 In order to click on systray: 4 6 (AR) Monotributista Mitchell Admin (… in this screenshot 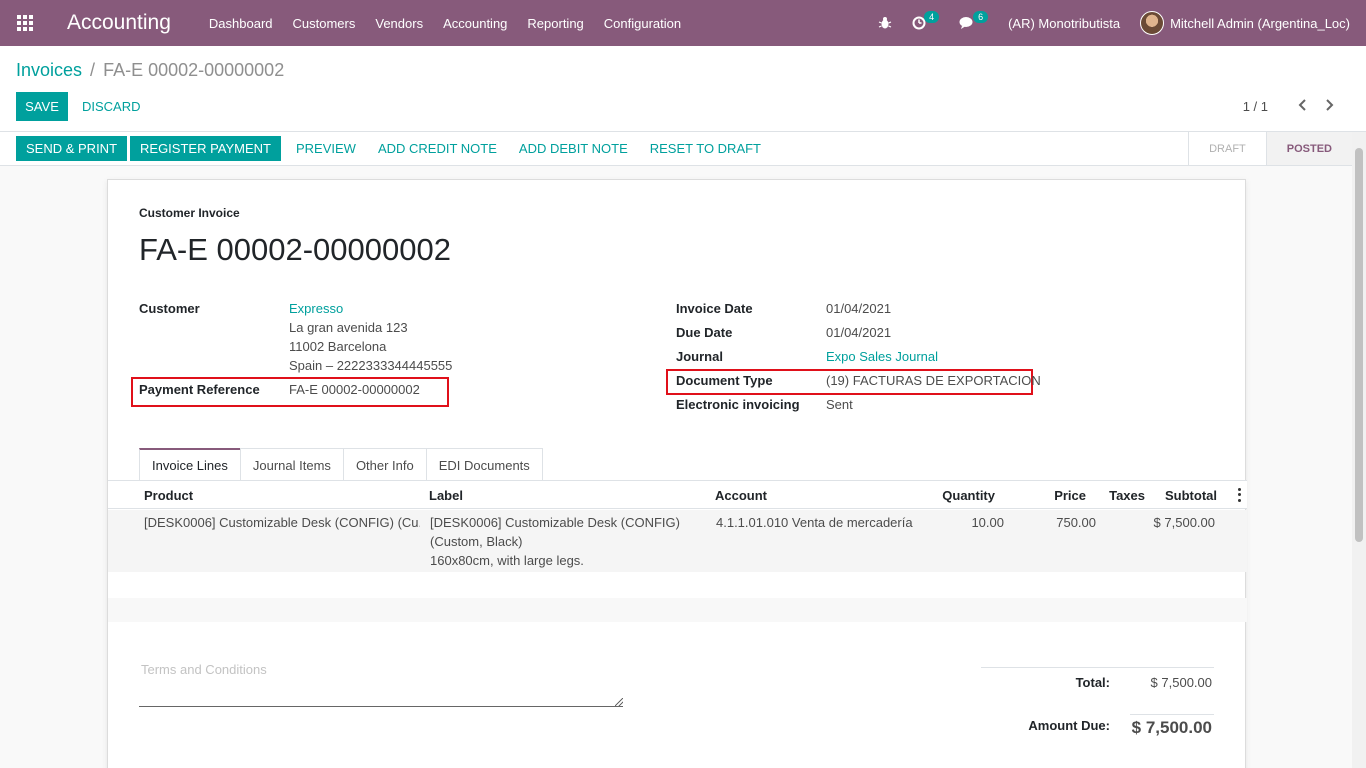, I will do `click(1122, 23)`.